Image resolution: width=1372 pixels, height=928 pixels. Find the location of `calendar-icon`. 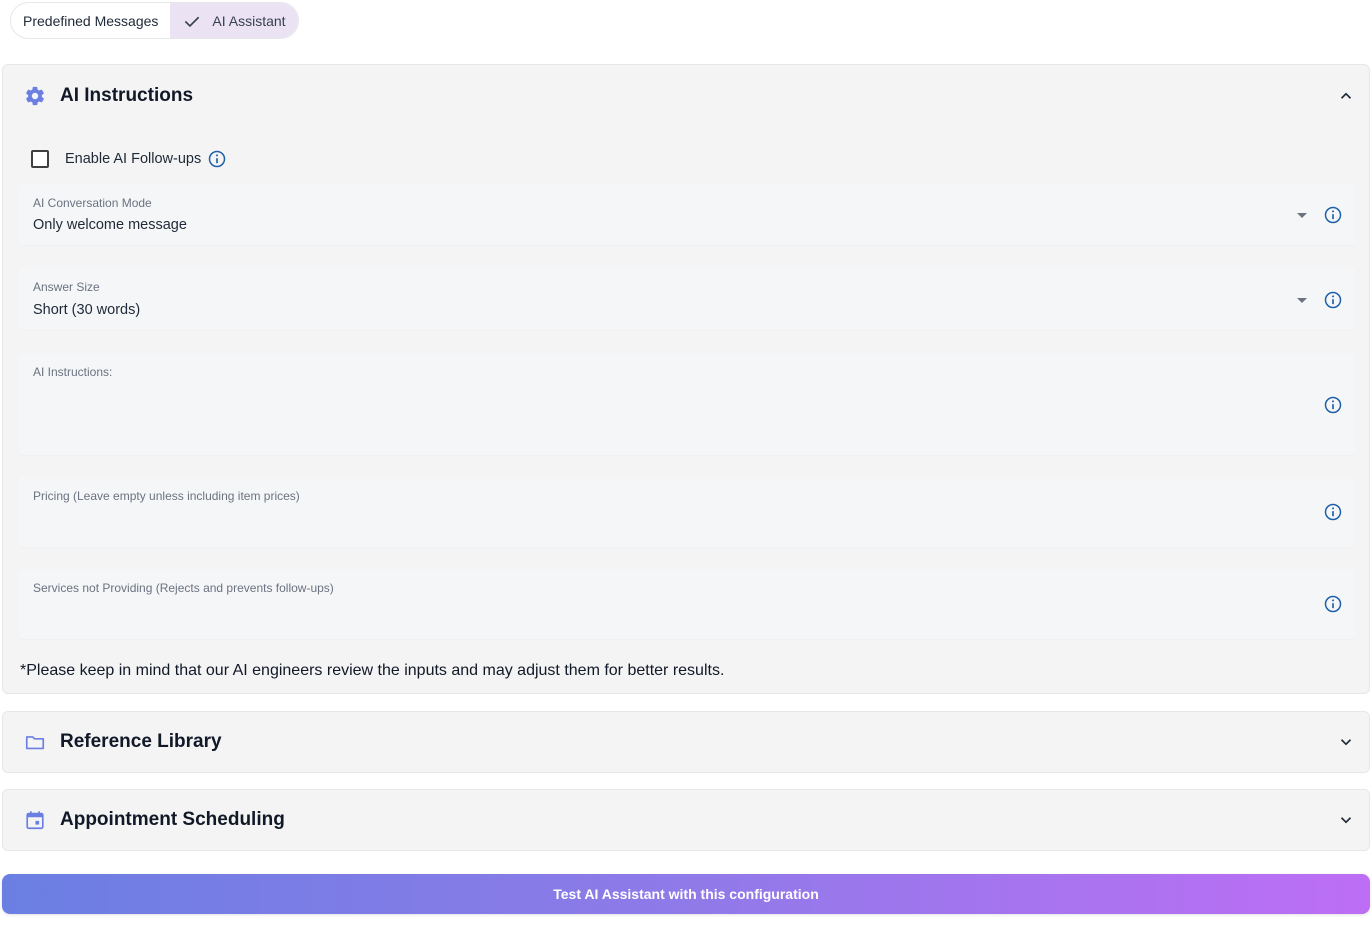

calendar-icon is located at coordinates (35, 820).